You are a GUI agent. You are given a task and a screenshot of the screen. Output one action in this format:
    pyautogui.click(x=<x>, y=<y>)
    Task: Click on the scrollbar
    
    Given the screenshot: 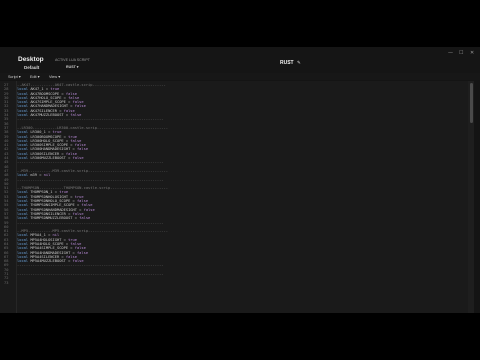 What is the action you would take?
    pyautogui.click(x=471, y=197)
    